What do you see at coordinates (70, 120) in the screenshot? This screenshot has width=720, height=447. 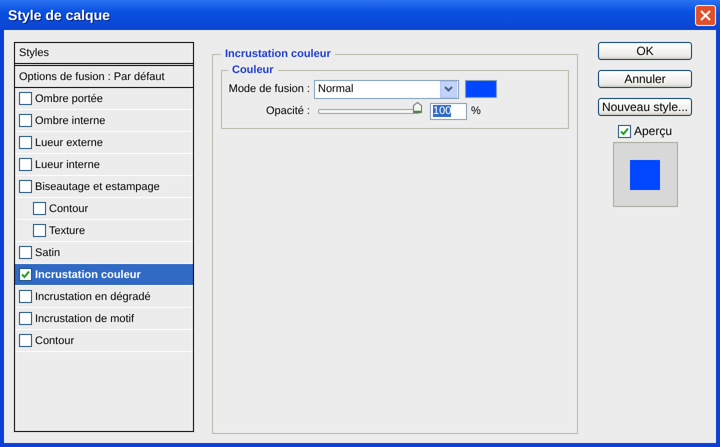 I see `style-label: Ombre interne` at bounding box center [70, 120].